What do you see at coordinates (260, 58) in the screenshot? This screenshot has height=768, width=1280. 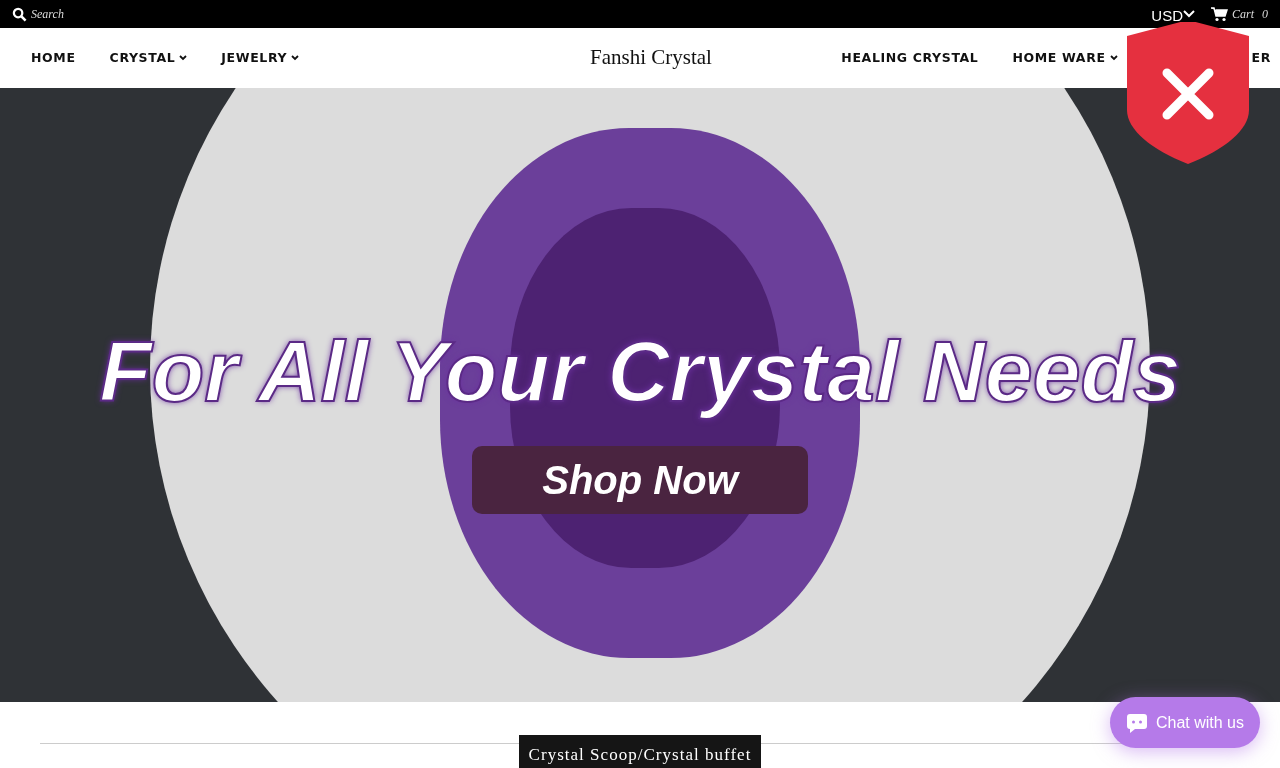 I see `nav-link: JEWELRY` at bounding box center [260, 58].